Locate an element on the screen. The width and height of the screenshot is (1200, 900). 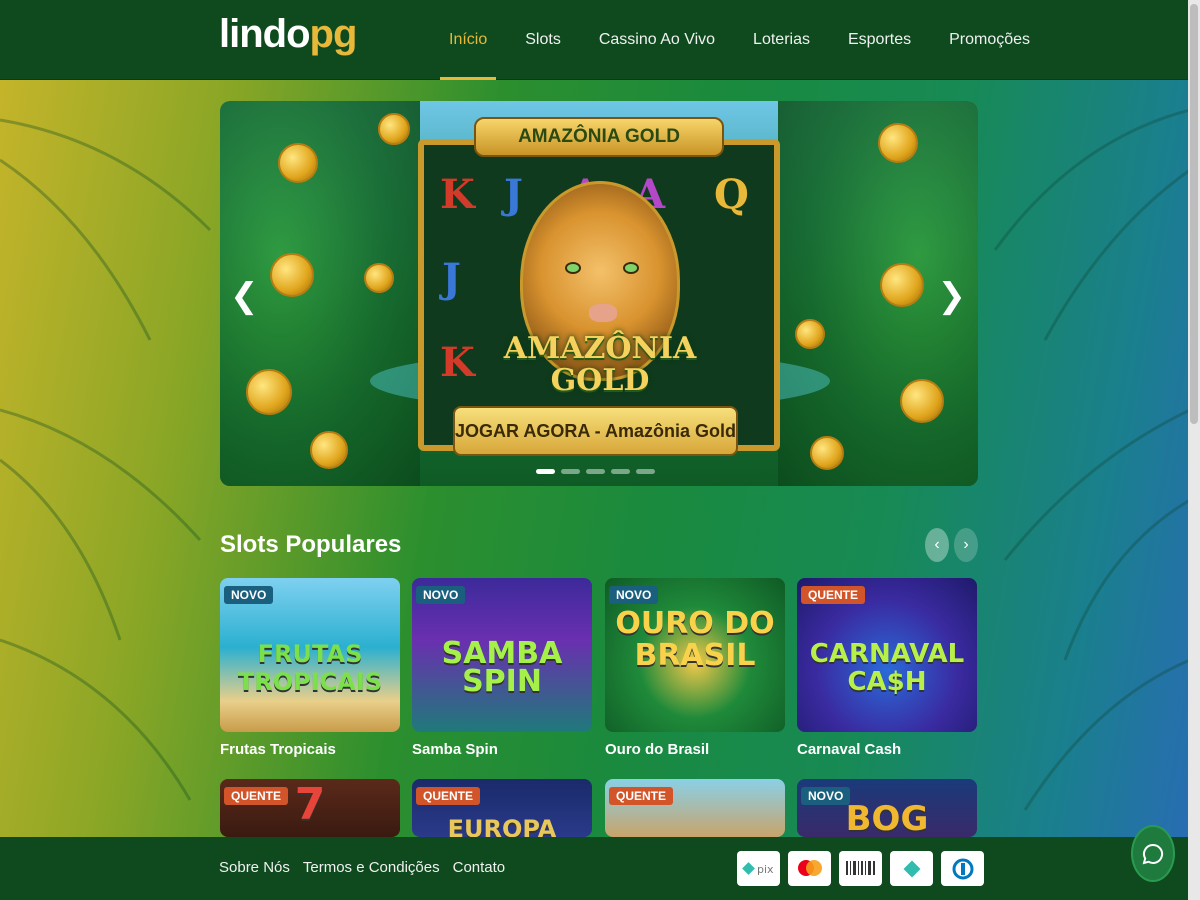
game-thumbnail: QUENTE CARNAVAL CA$H is located at coordinates (887, 655).